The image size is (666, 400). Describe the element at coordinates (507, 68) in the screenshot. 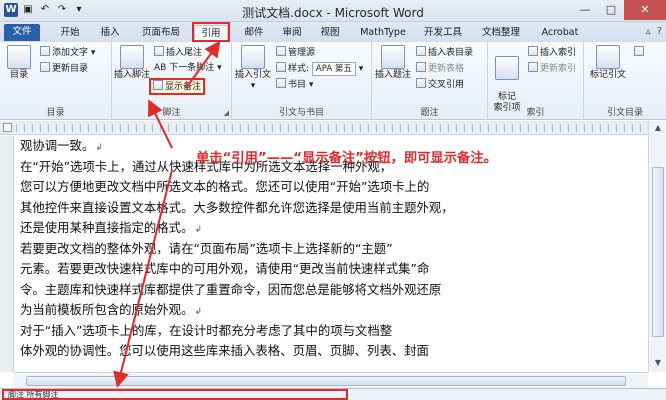

I see `mark-entry-icon` at that location.